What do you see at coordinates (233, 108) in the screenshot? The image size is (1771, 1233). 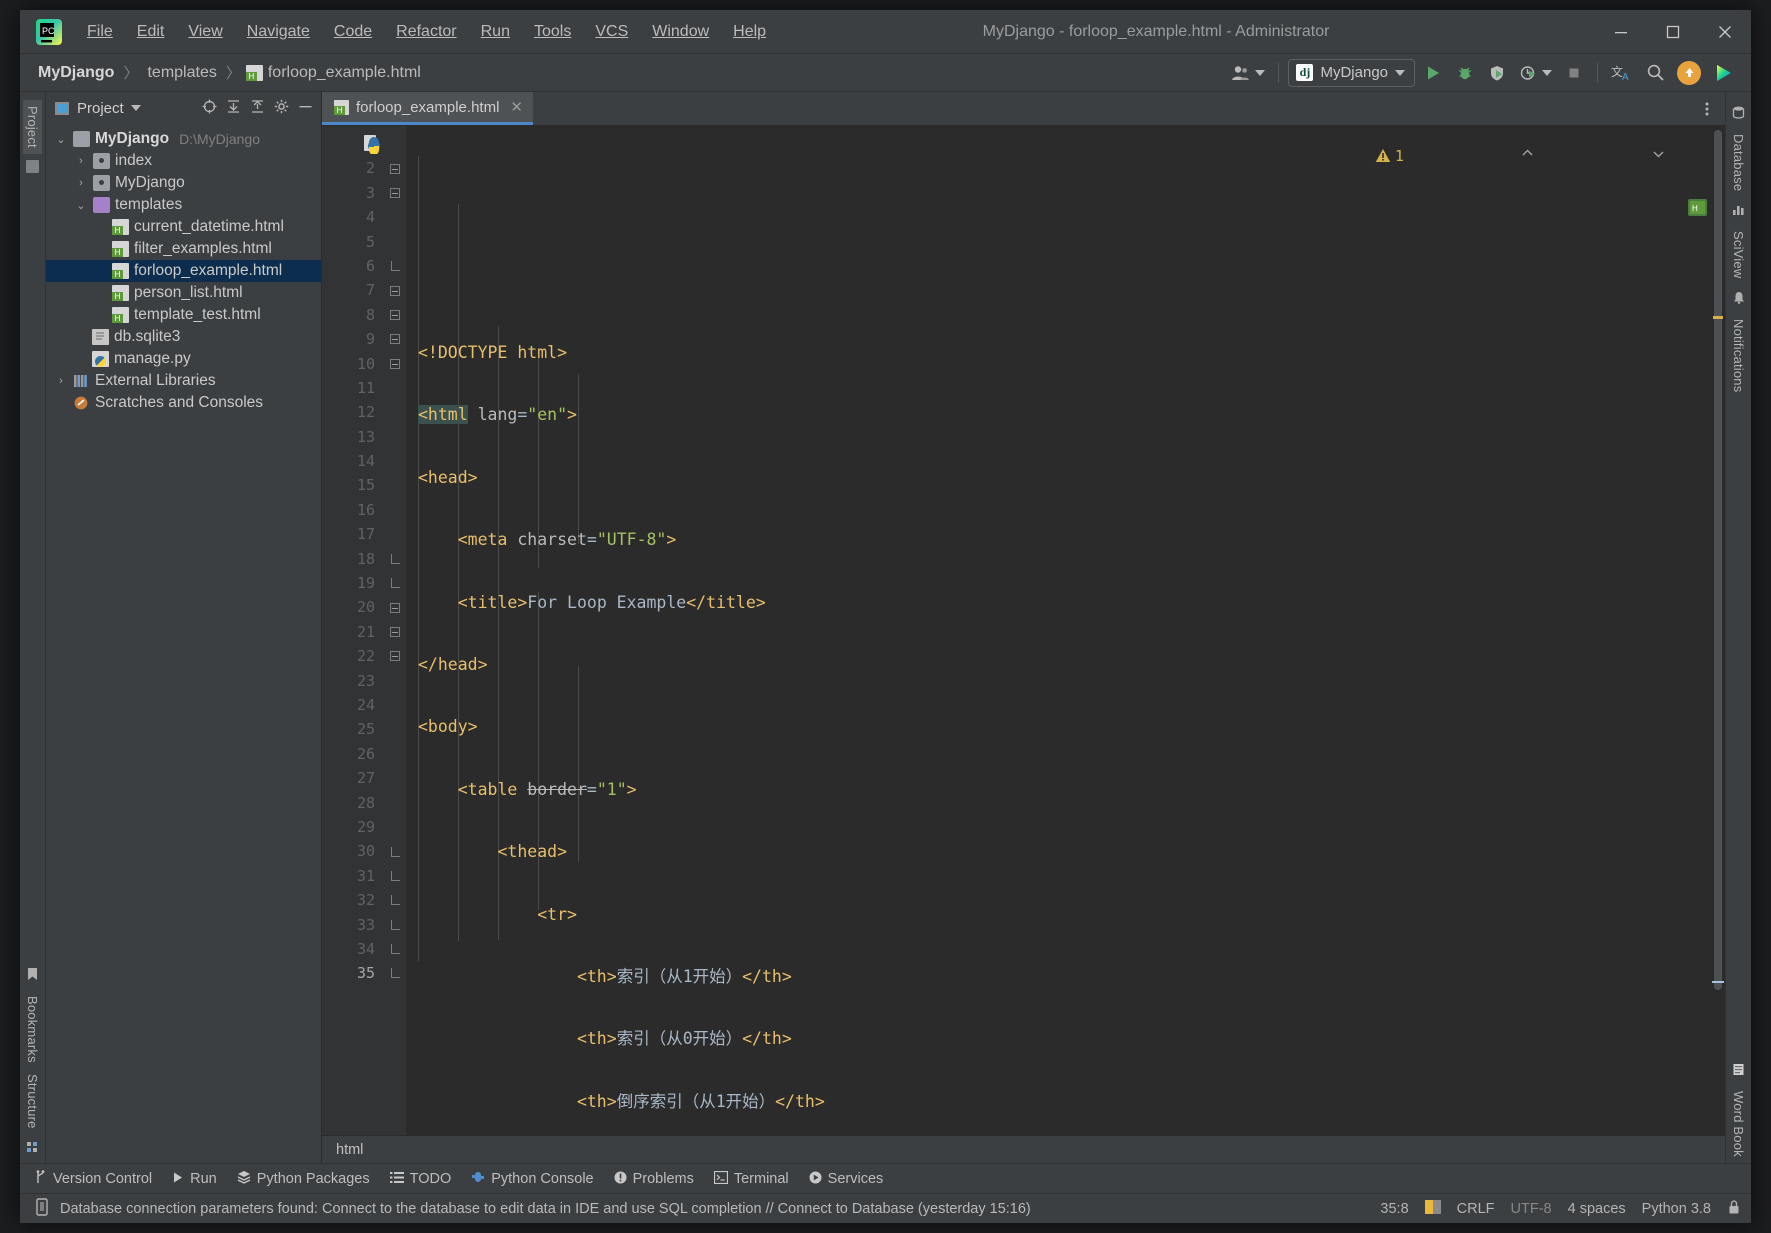 I see `expand-all-icon` at bounding box center [233, 108].